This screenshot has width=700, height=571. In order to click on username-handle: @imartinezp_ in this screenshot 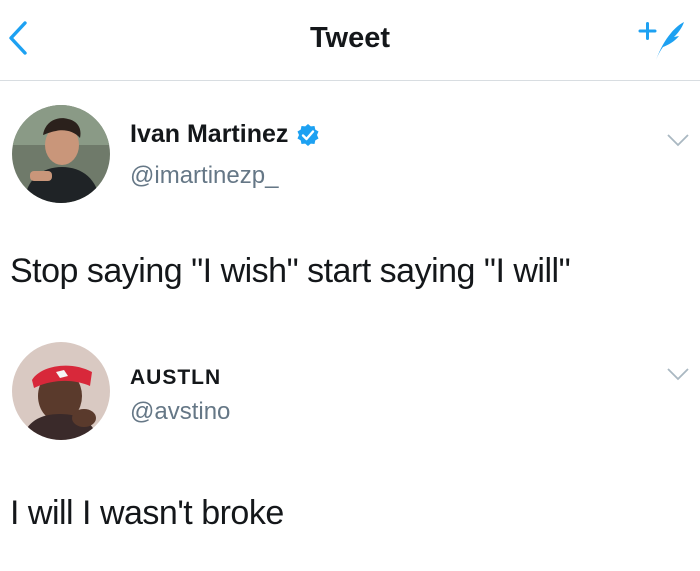, I will do `click(204, 176)`.